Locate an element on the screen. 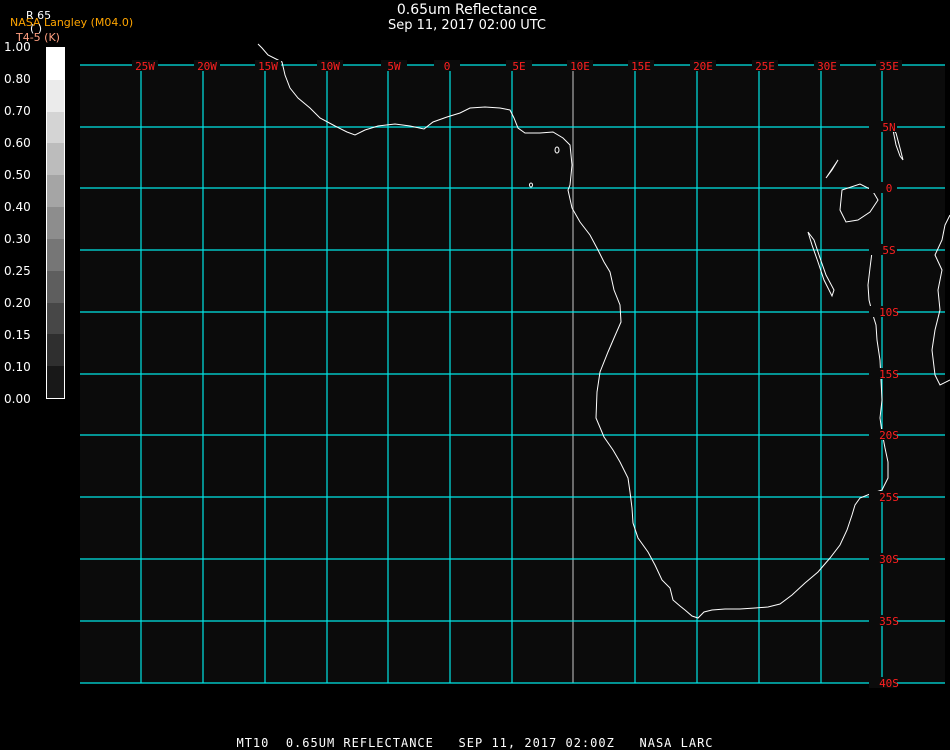 This screenshot has height=750, width=950. latitude-label: 5S is located at coordinates (888, 250).